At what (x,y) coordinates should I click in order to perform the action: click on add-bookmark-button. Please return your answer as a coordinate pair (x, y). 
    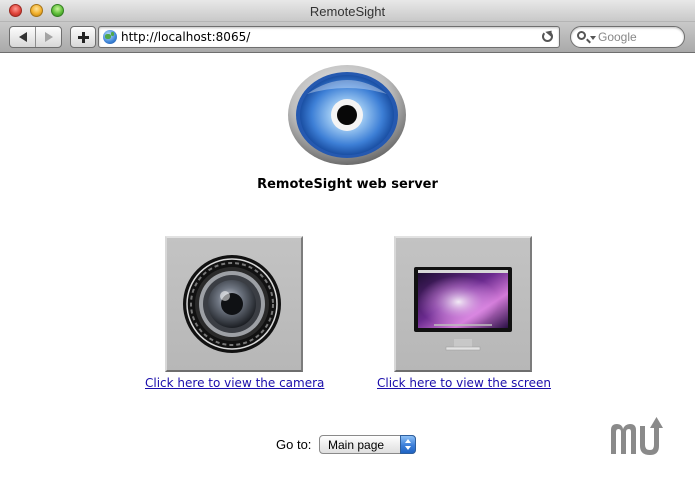
    Looking at the image, I should click on (83, 37).